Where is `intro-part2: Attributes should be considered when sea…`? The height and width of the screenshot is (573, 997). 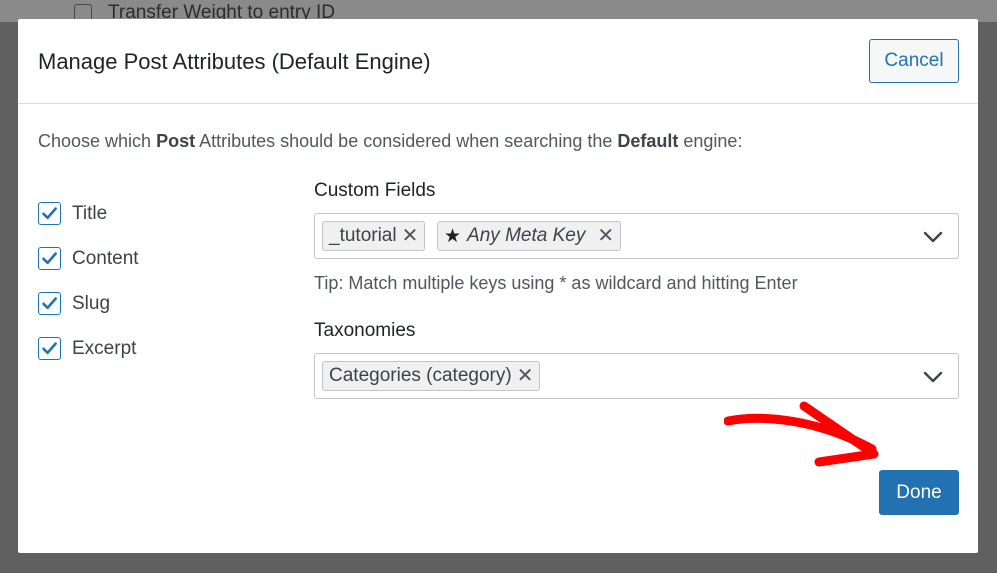 intro-part2: Attributes should be considered when sea… is located at coordinates (406, 141).